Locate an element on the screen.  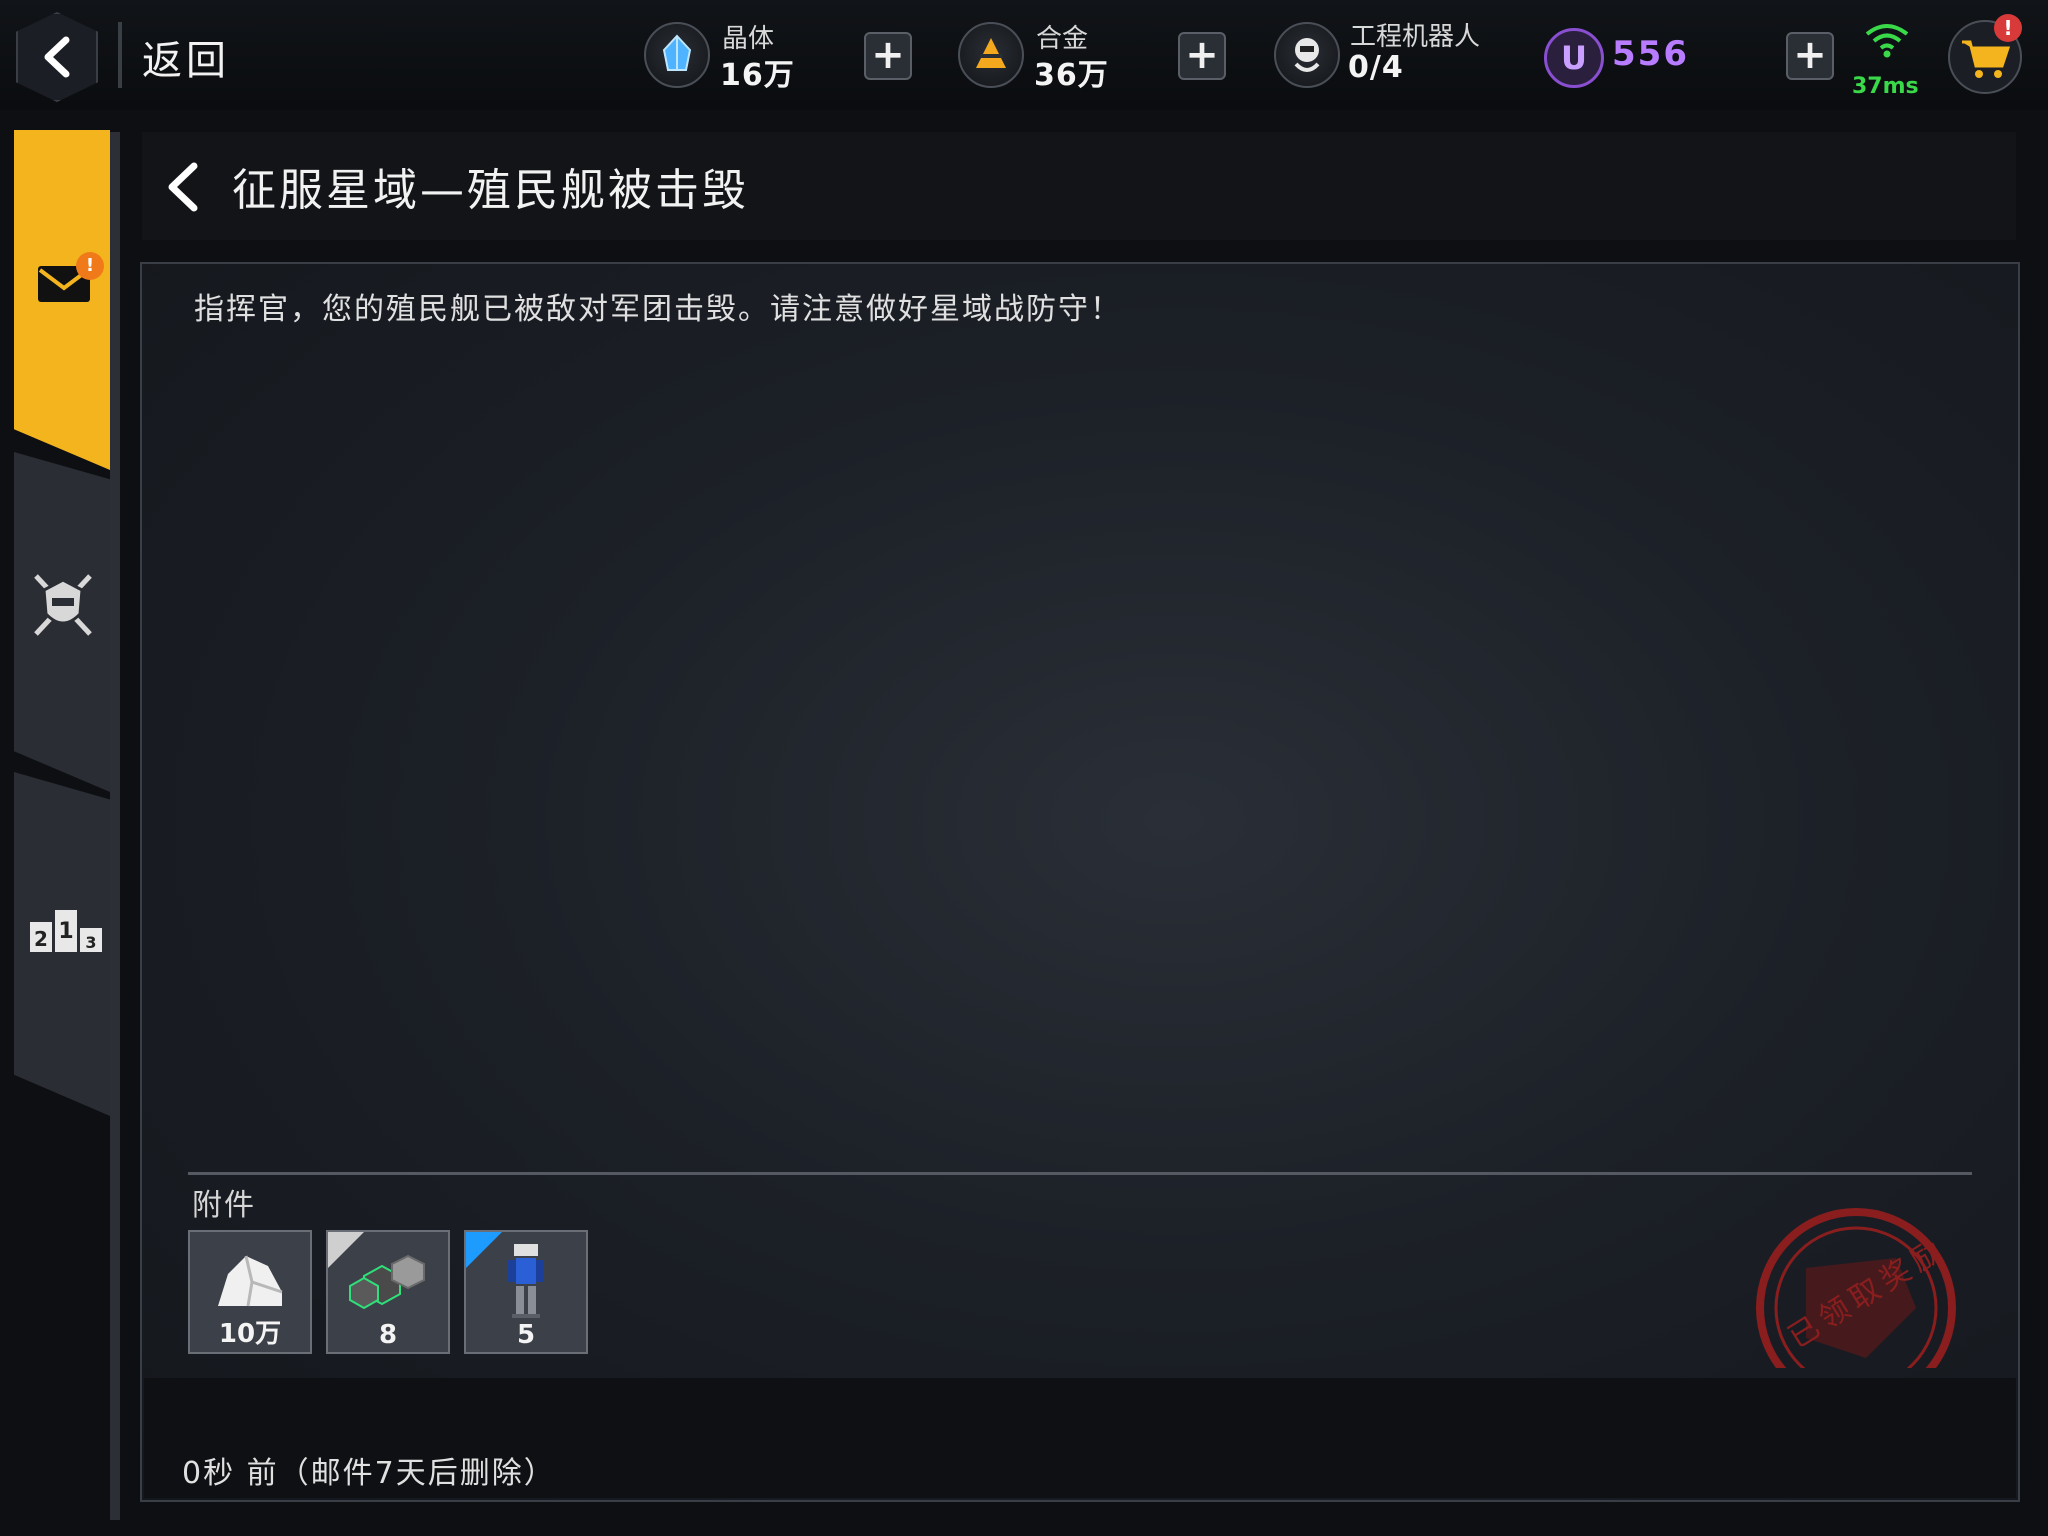
podium-first-digit: 1 is located at coordinates (65, 931).